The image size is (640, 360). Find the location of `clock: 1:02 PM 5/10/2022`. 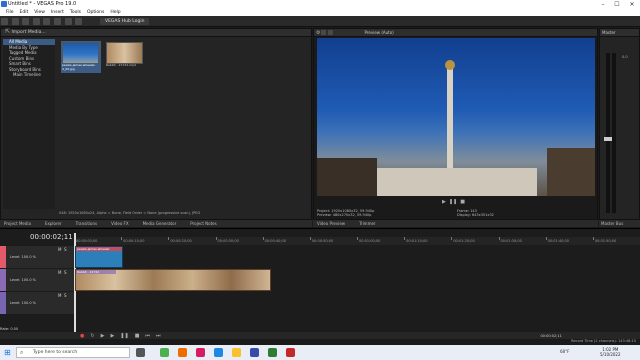

clock: 1:02 PM 5/10/2022 is located at coordinates (610, 352).